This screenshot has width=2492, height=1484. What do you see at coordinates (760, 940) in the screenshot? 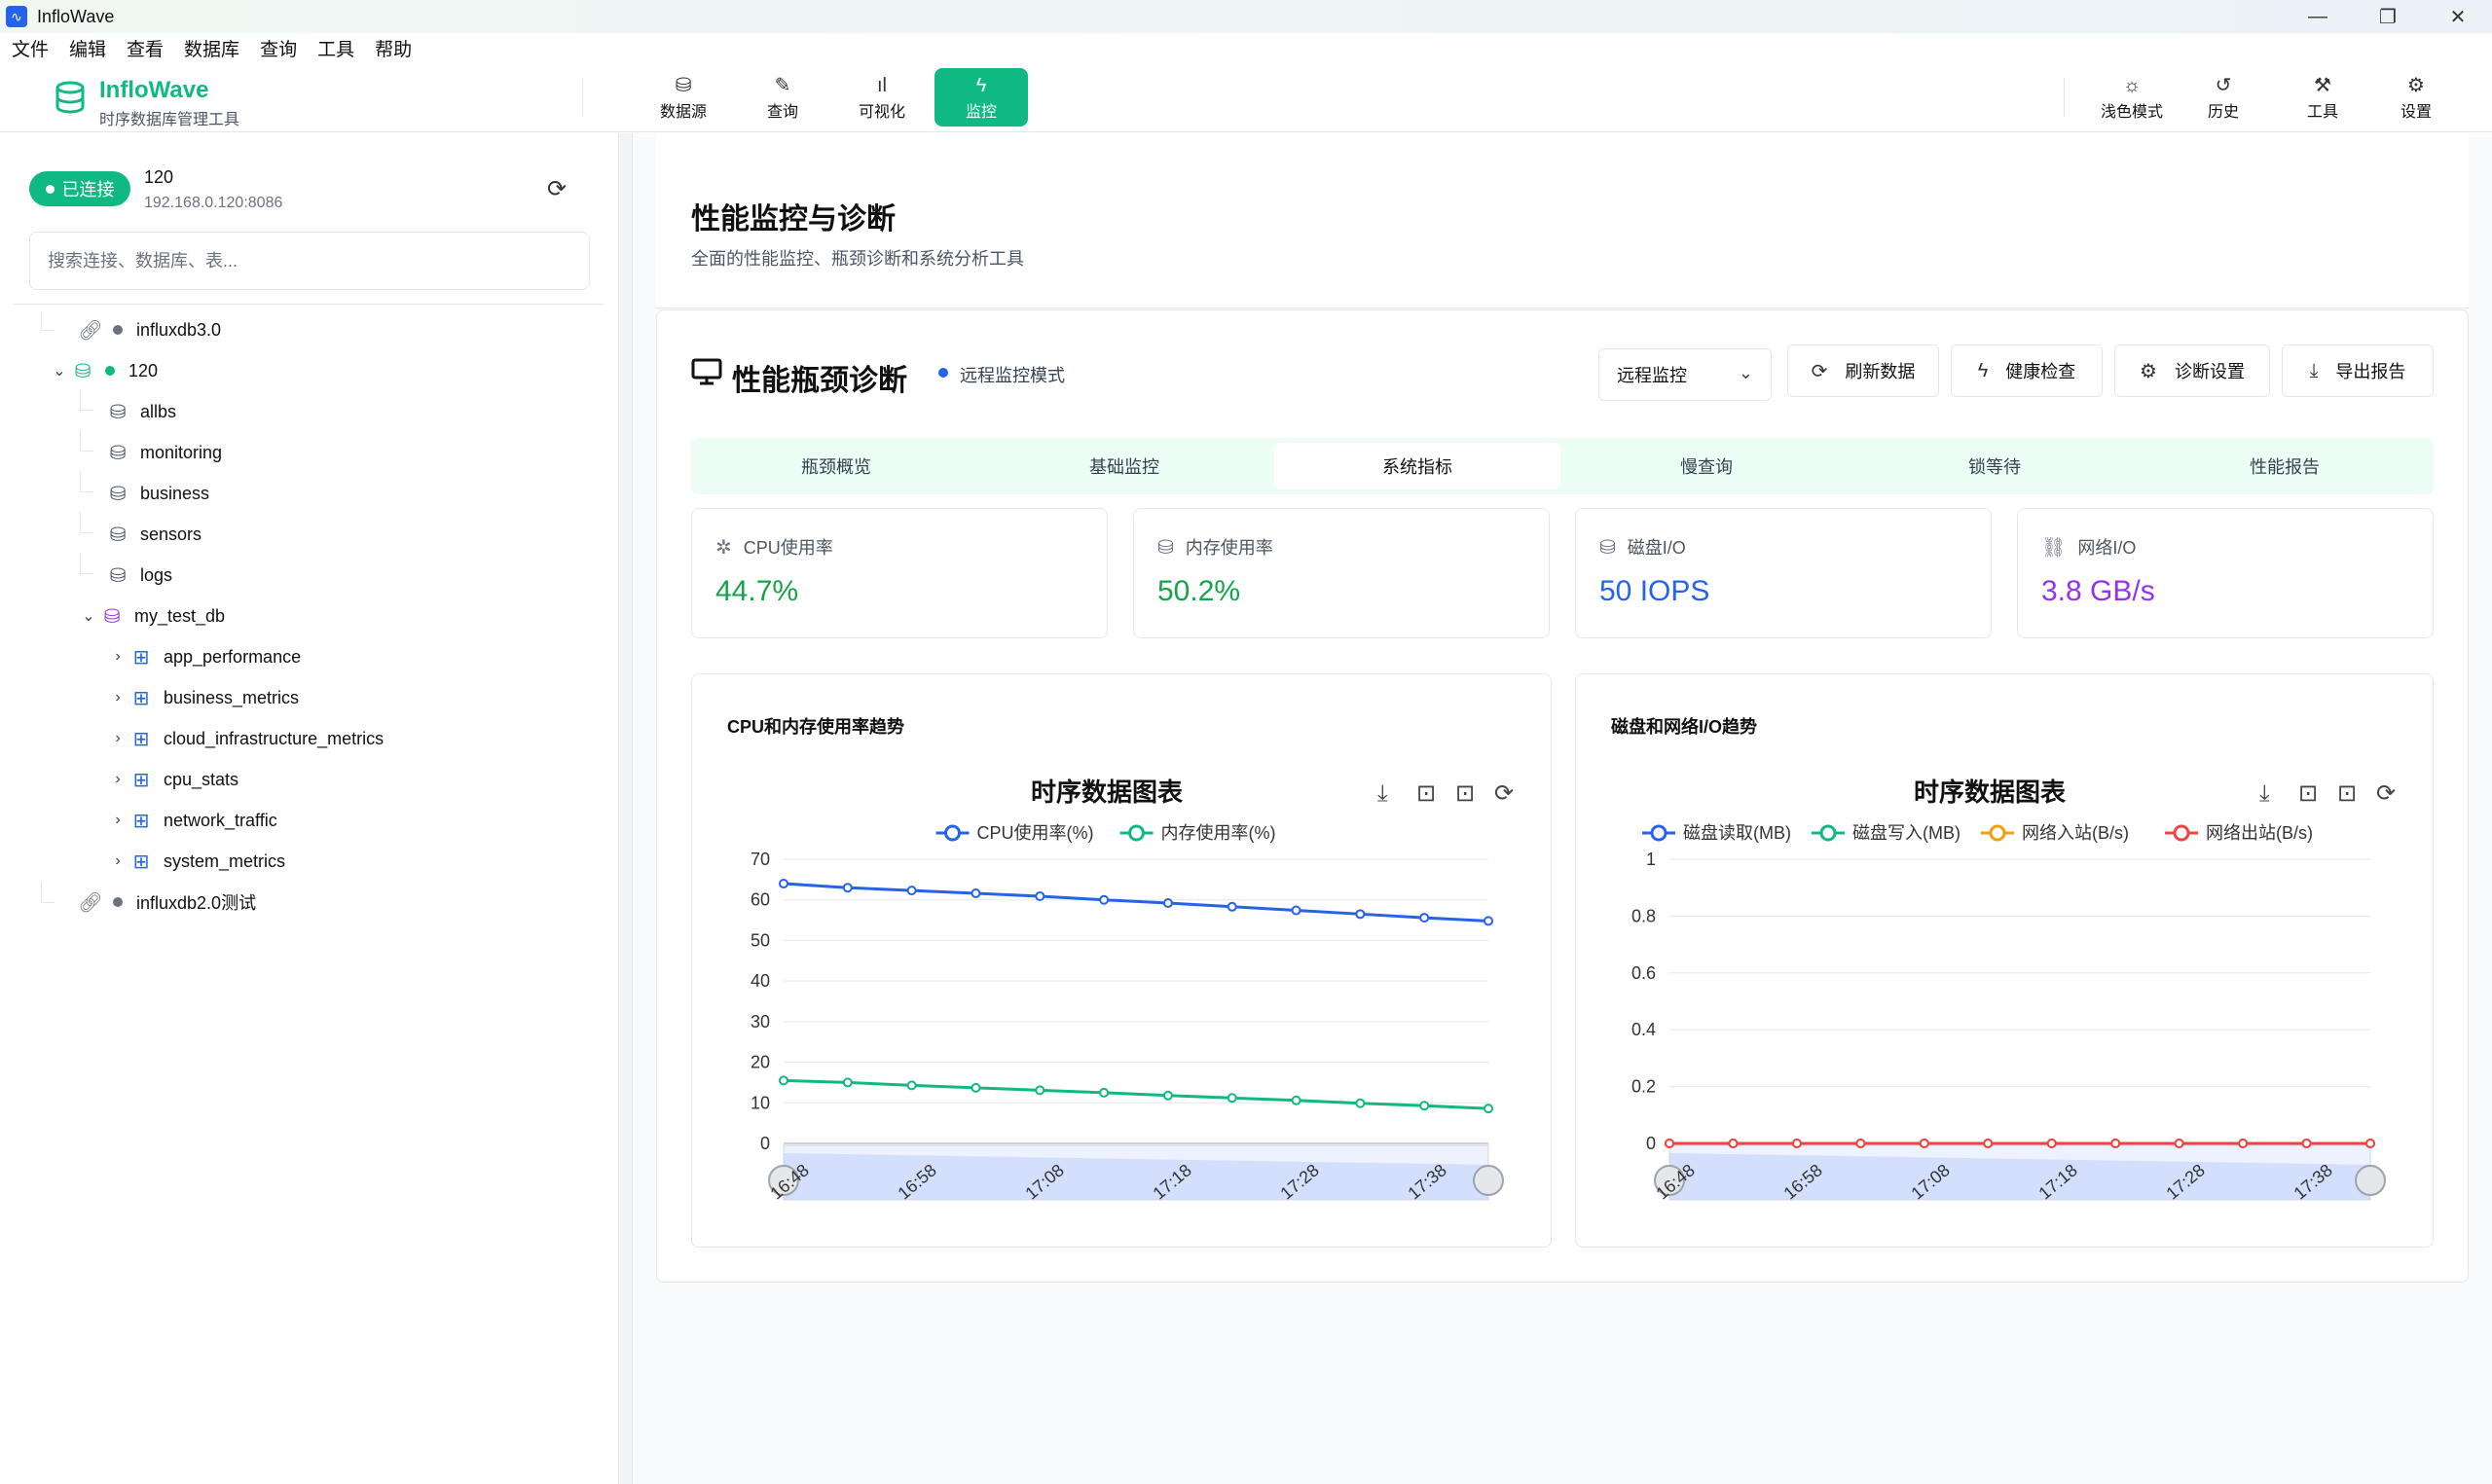
I see `y-tick-label: 50` at bounding box center [760, 940].